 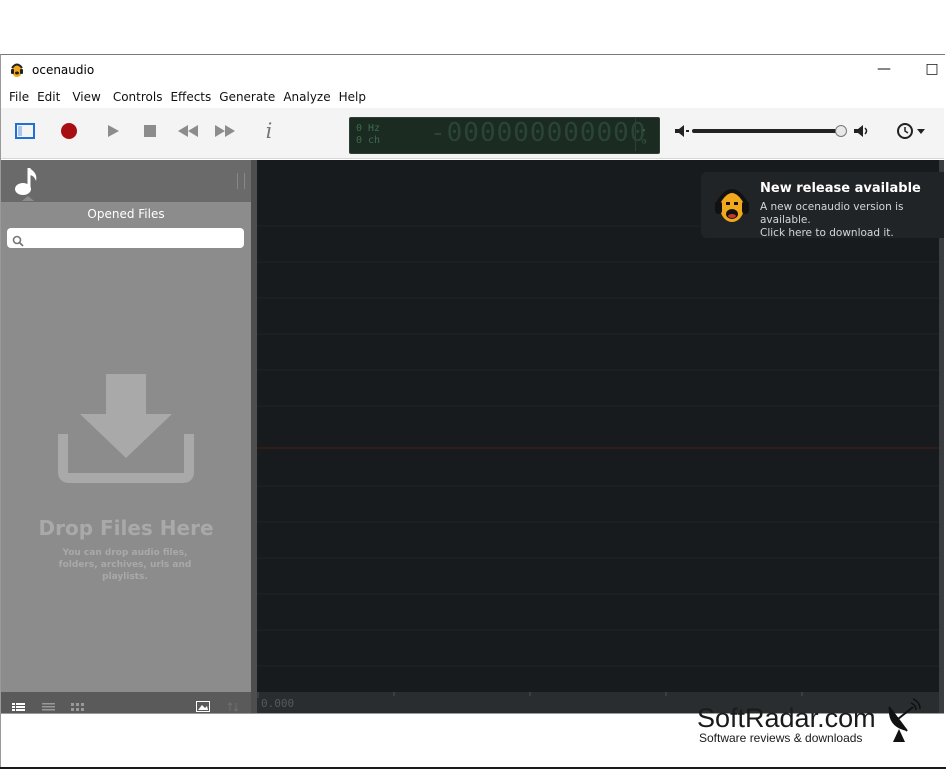 What do you see at coordinates (113, 131) in the screenshot?
I see `play-icon` at bounding box center [113, 131].